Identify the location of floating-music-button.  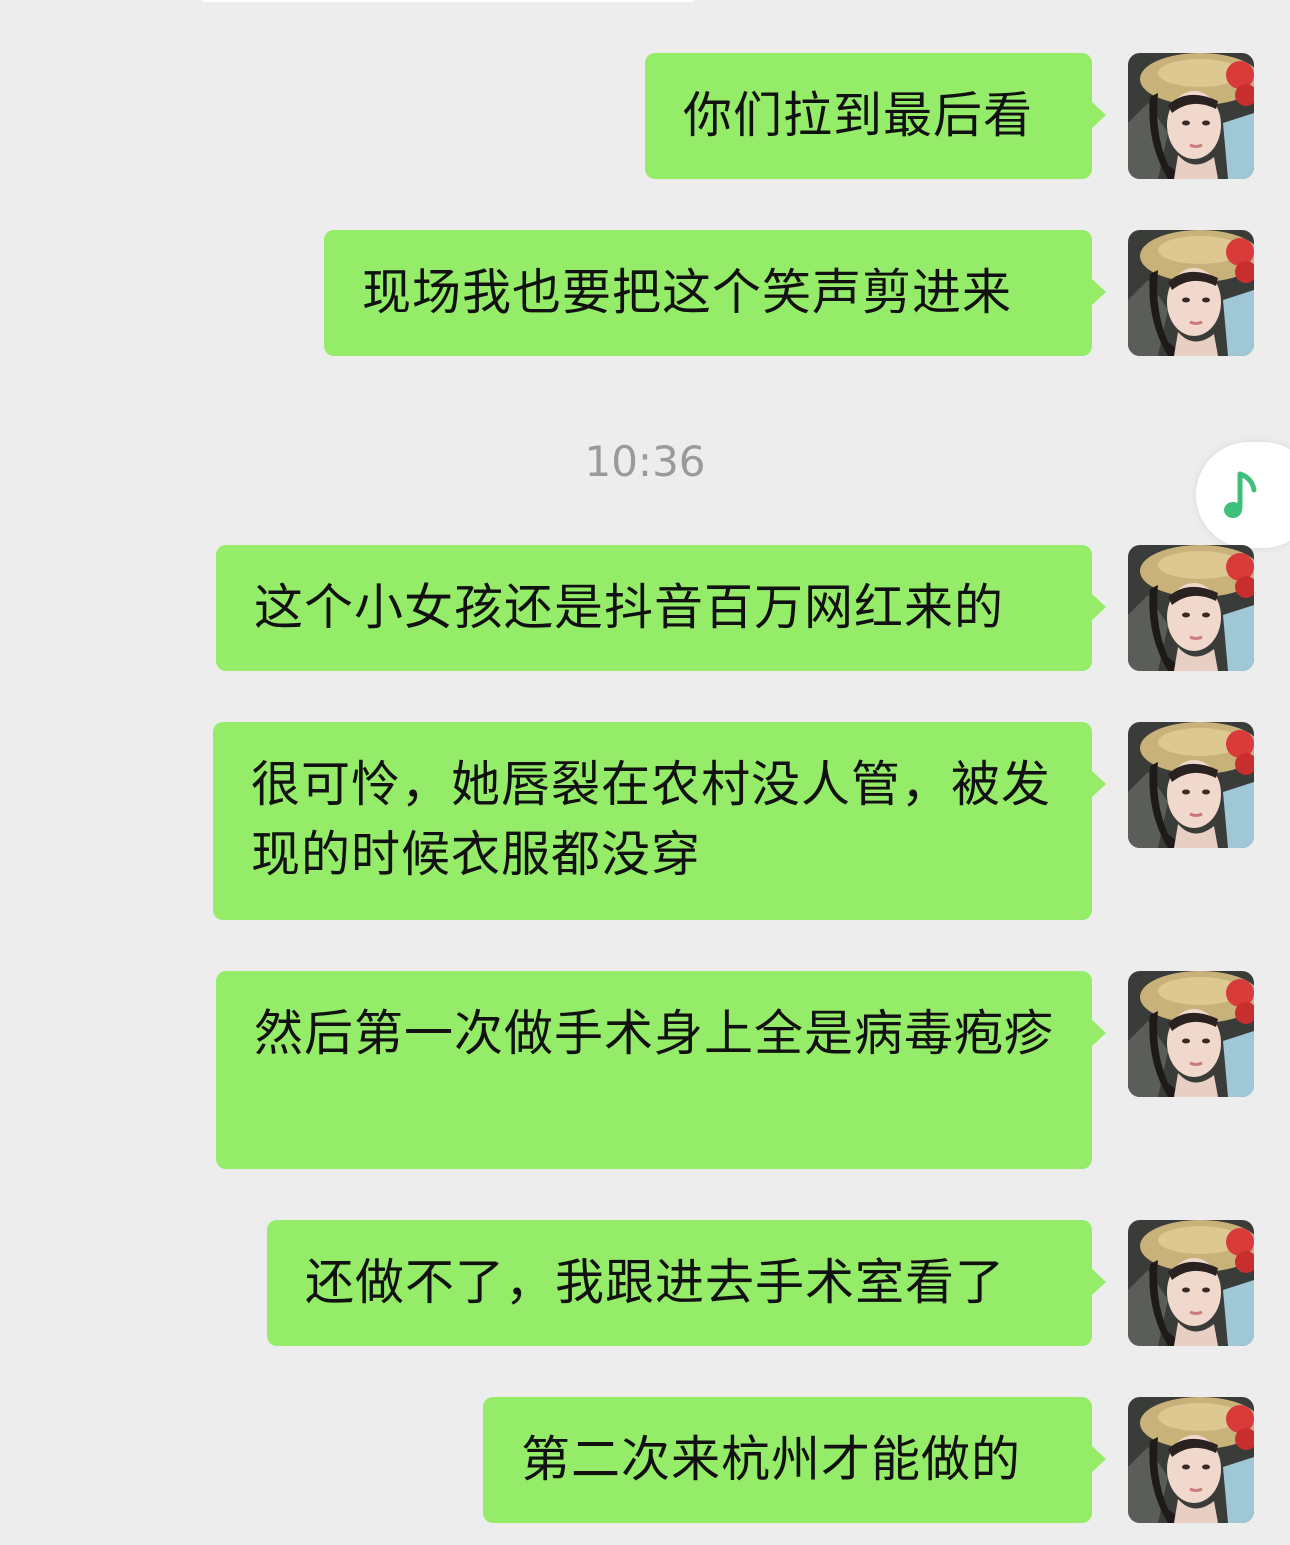
(1243, 495).